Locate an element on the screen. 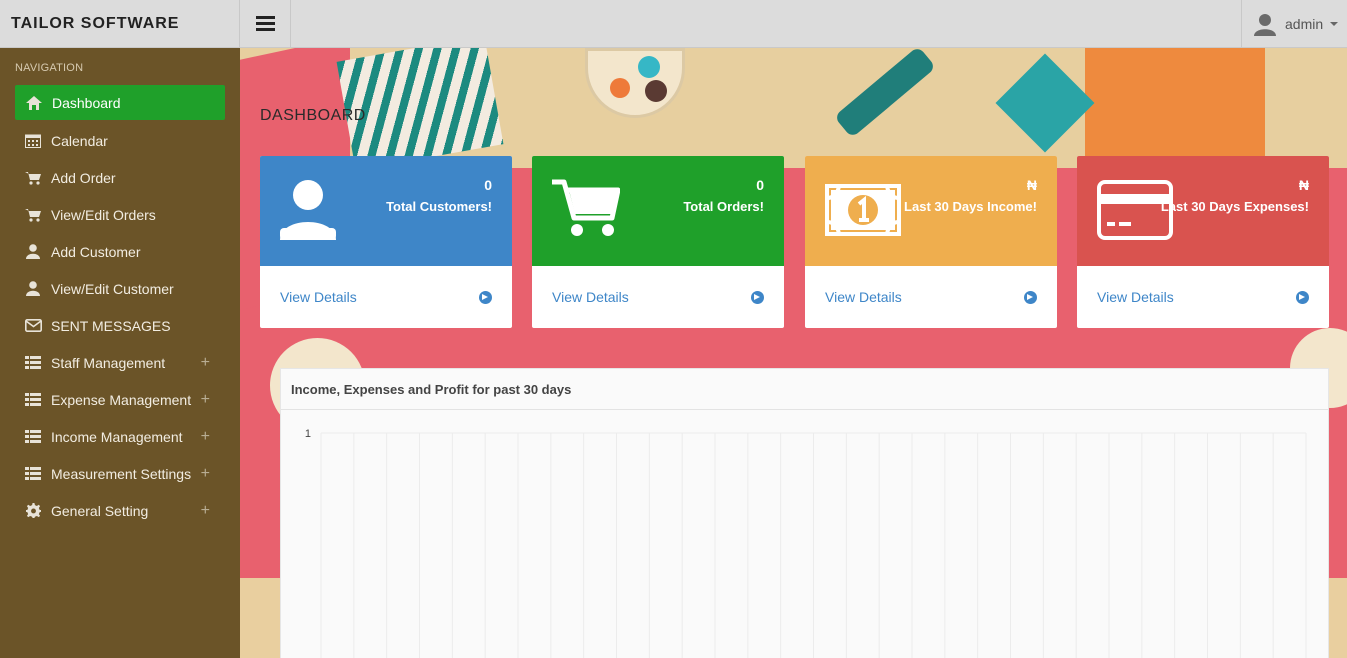 The height and width of the screenshot is (658, 1347). sidebar-item-general-setting: General Setting + is located at coordinates (120, 510).